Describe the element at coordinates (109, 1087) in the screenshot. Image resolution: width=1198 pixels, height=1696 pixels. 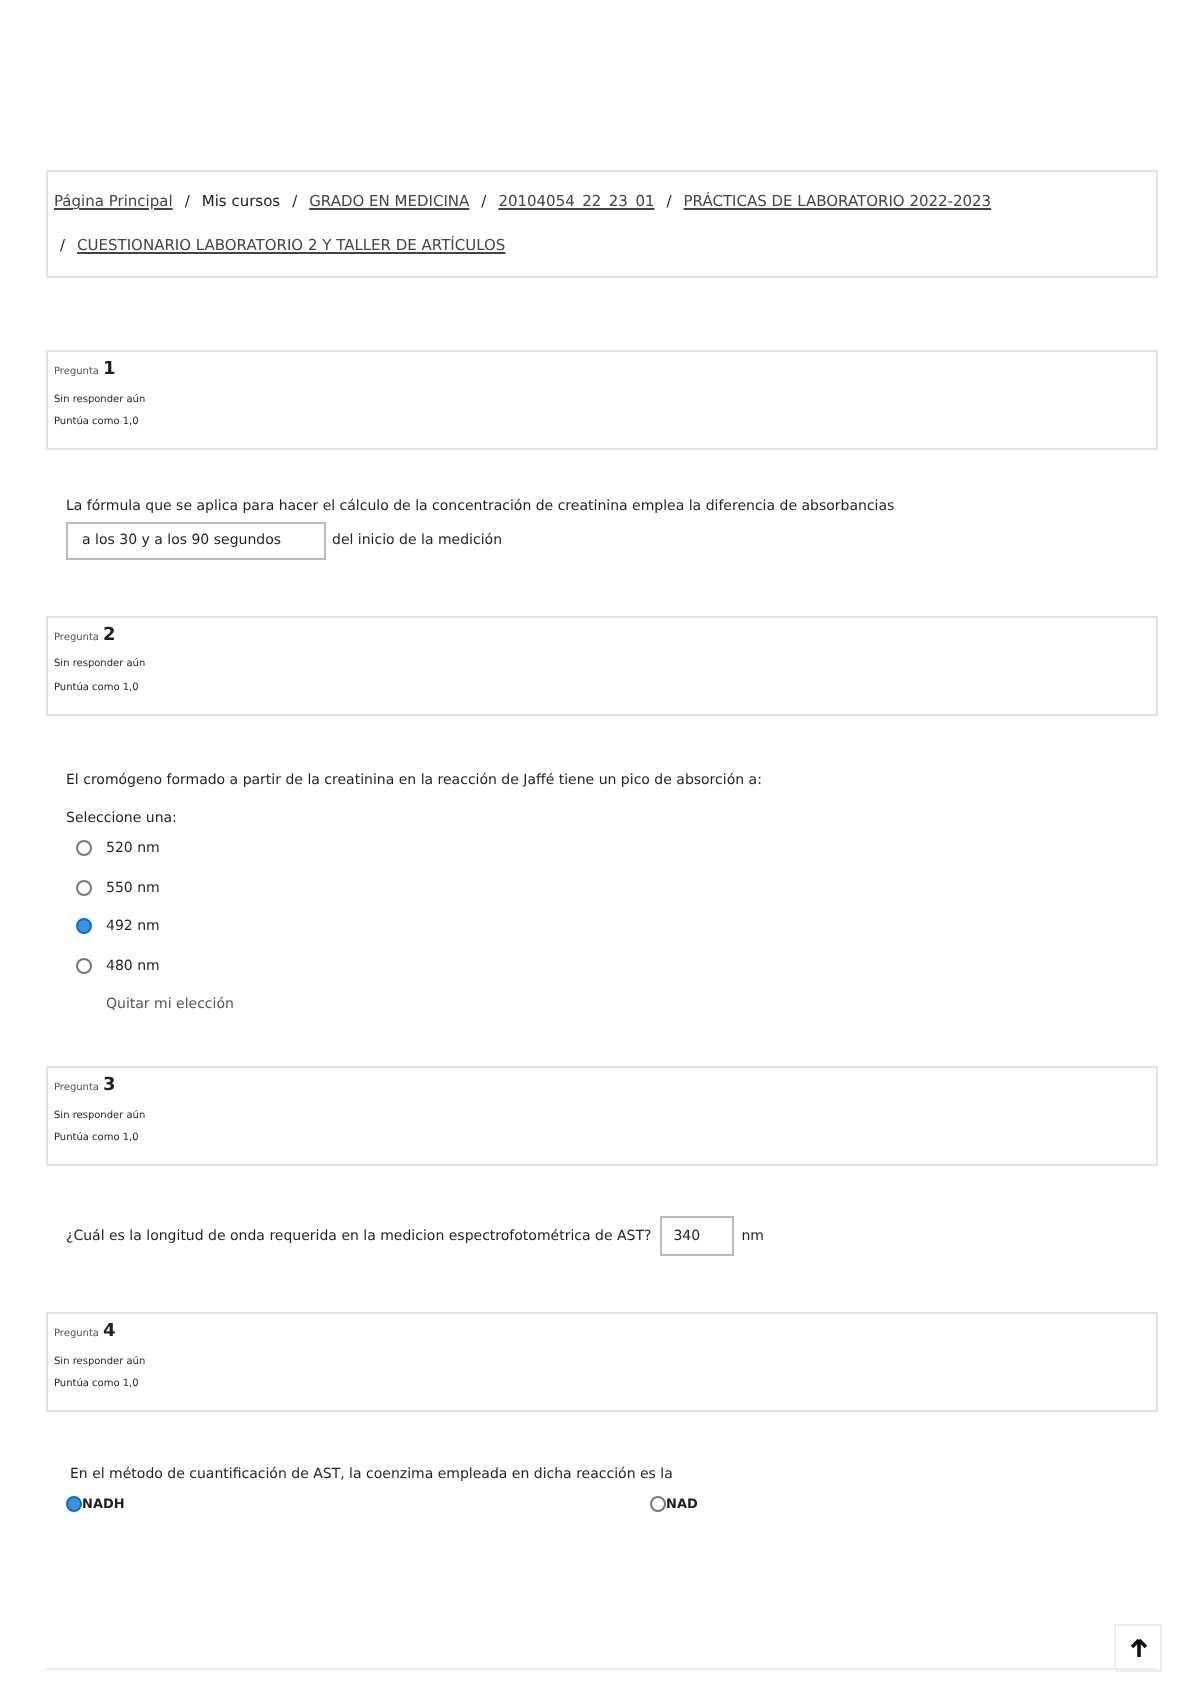
I see `question-number: 3` at that location.